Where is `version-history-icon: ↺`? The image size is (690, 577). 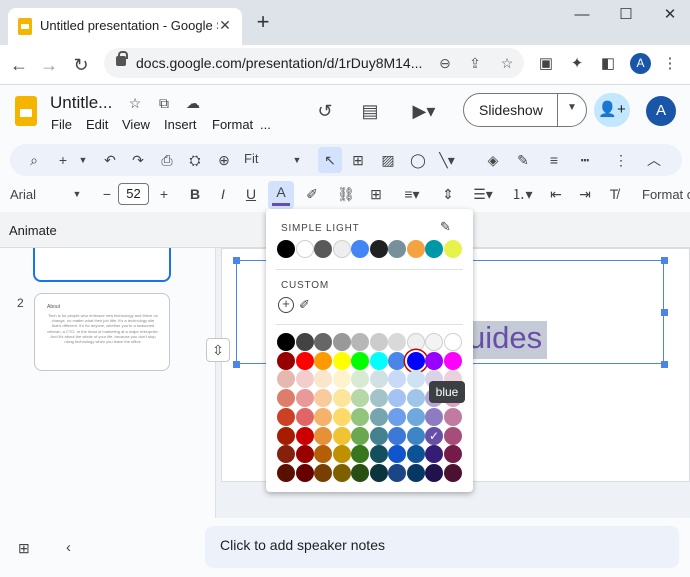
version-history-icon: ↺ is located at coordinates (325, 111).